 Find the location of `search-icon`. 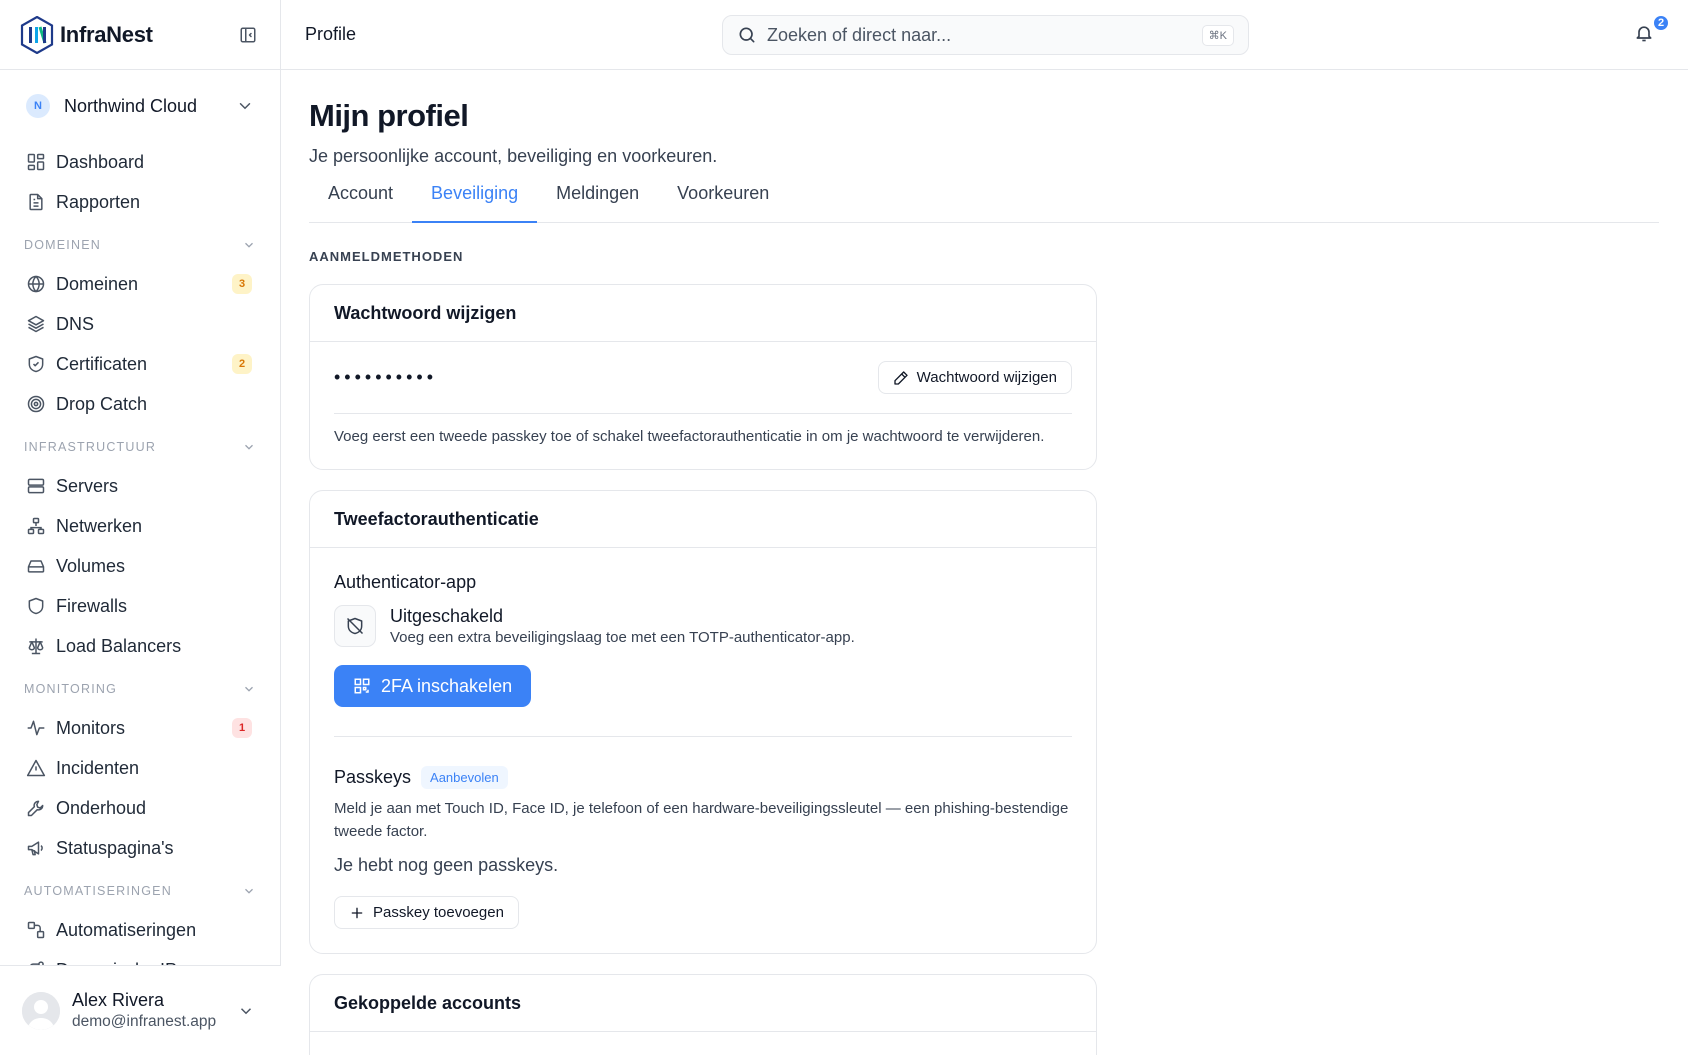

search-icon is located at coordinates (747, 35).